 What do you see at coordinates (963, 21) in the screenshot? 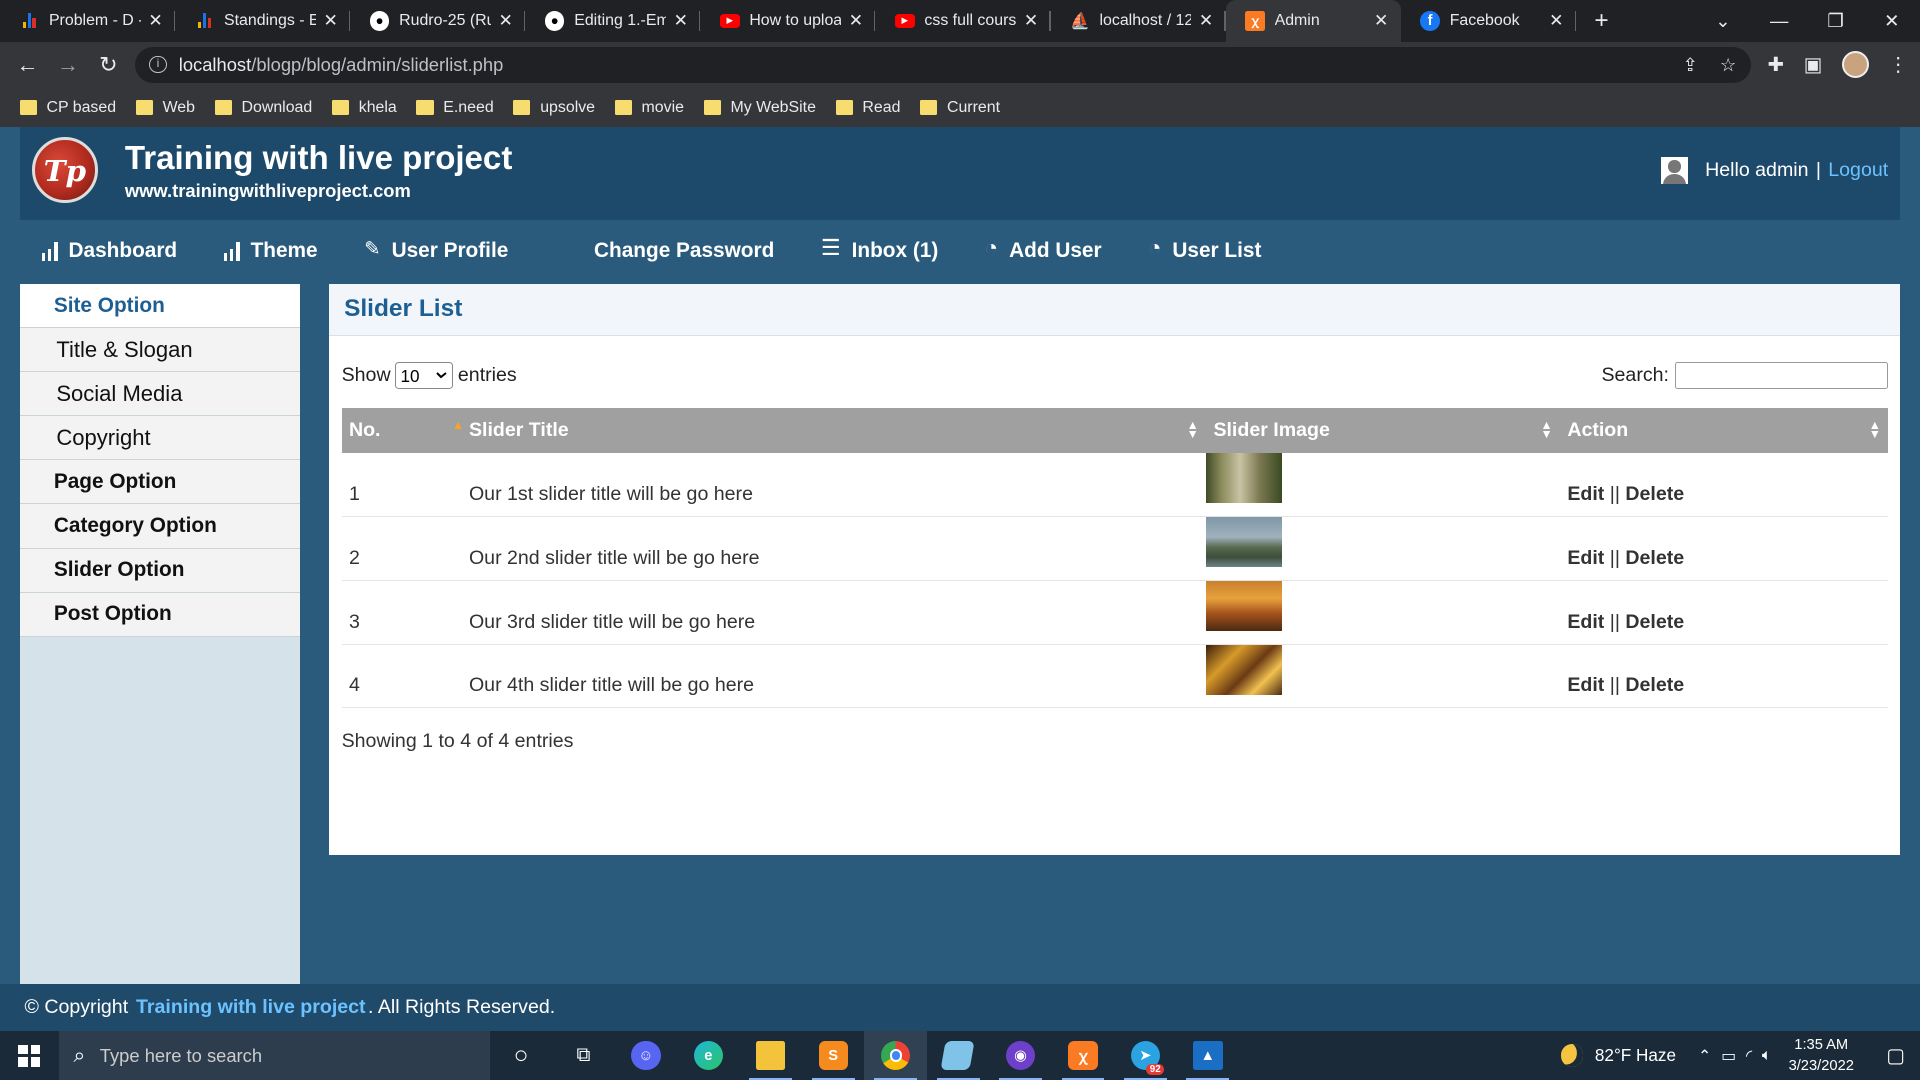
I see `browser-tab: ▶ css full course ✕` at bounding box center [963, 21].